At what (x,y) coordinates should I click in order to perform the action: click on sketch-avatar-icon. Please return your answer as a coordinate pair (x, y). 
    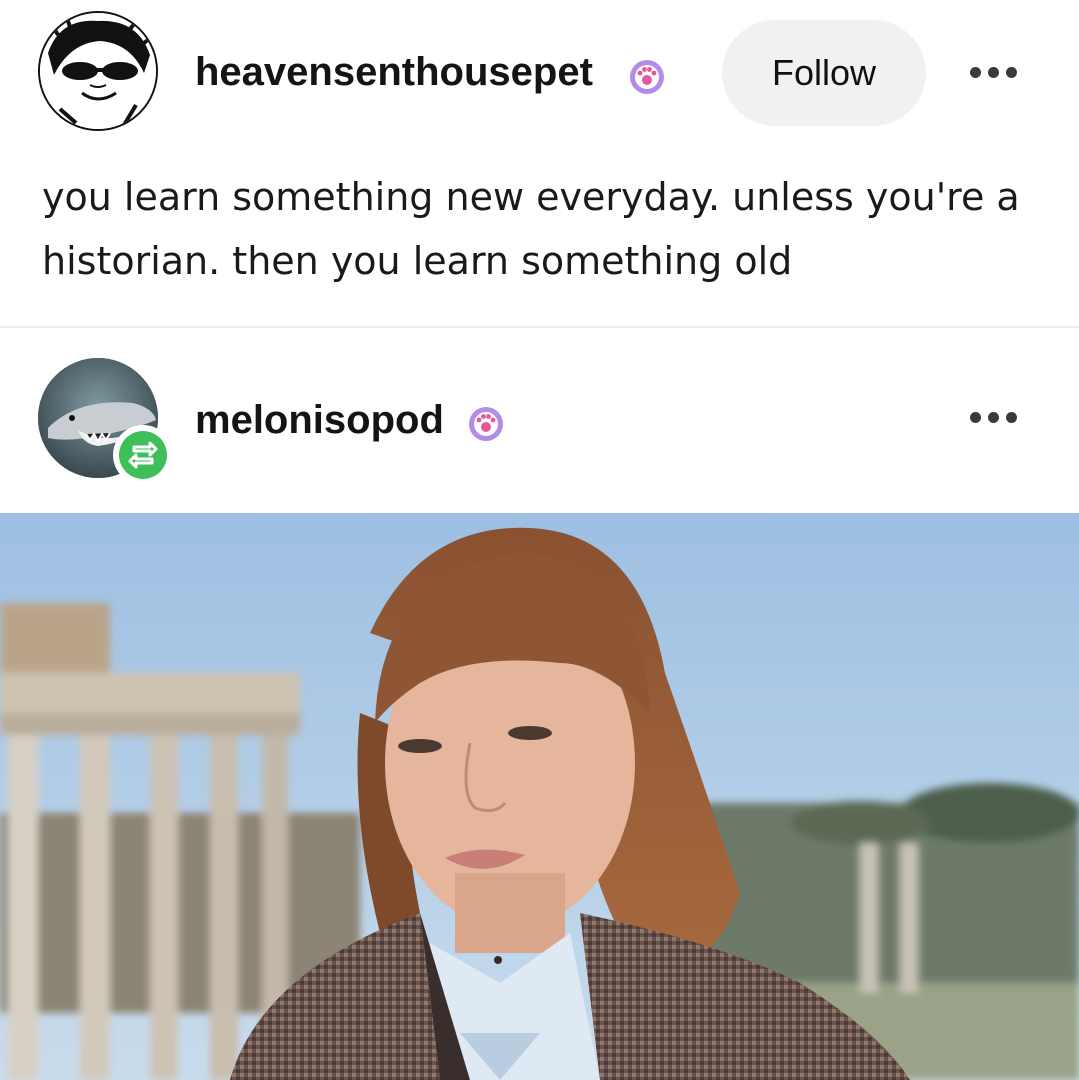
    Looking at the image, I should click on (98, 71).